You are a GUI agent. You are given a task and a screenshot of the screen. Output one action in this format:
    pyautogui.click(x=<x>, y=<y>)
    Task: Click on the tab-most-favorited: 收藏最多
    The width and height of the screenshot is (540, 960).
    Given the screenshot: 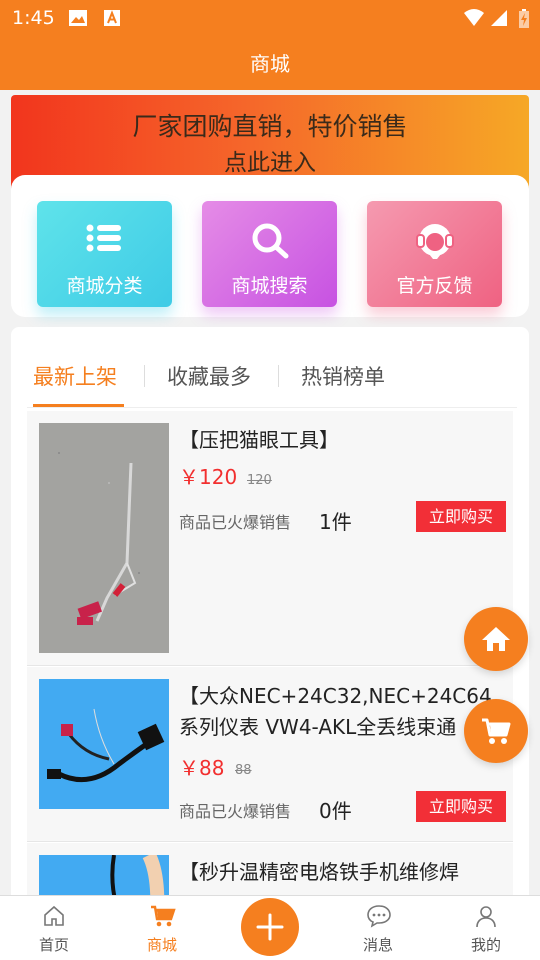 What is the action you would take?
    pyautogui.click(x=209, y=376)
    